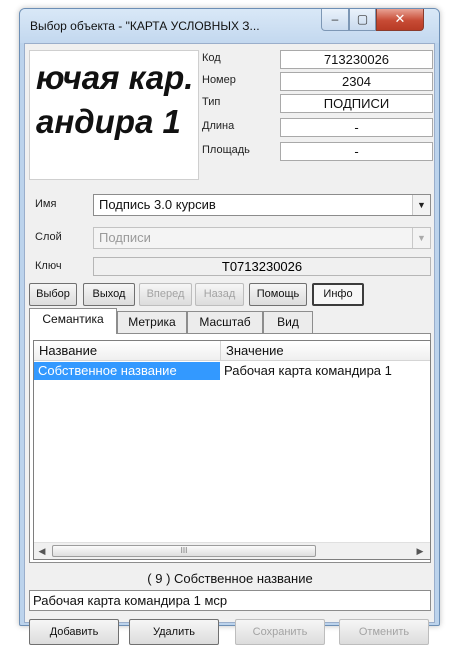 The height and width of the screenshot is (645, 449). What do you see at coordinates (338, 294) in the screenshot?
I see `info-button: Инфо` at bounding box center [338, 294].